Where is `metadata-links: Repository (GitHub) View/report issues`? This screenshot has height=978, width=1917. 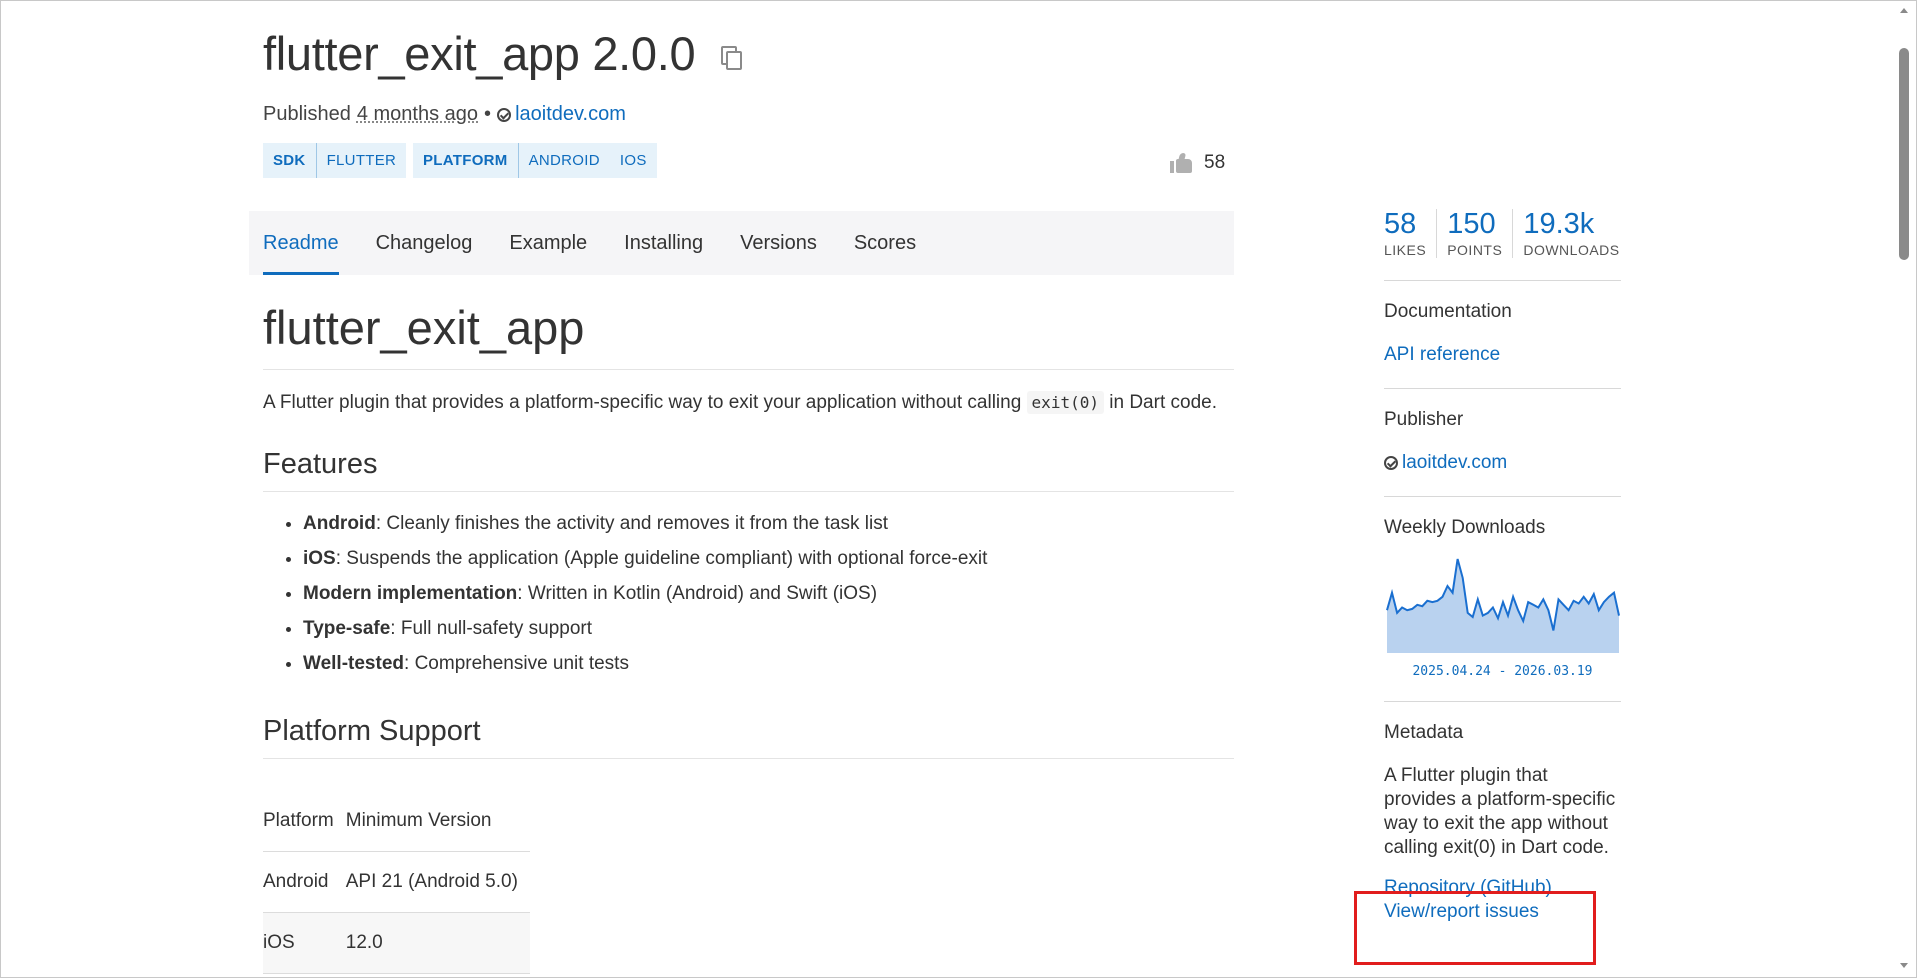 metadata-links: Repository (GitHub) View/report issues is located at coordinates (1502, 900).